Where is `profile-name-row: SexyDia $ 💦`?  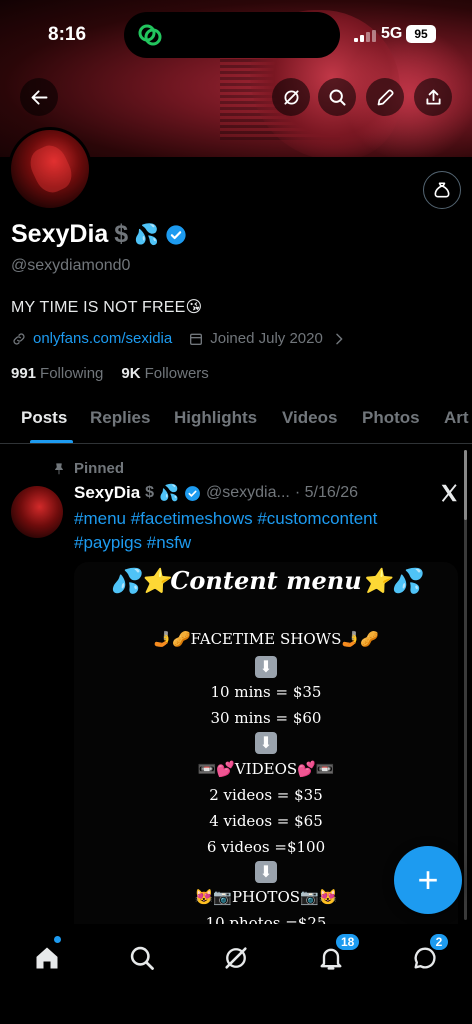
profile-name-row: SexyDia $ 💦 is located at coordinates (99, 234).